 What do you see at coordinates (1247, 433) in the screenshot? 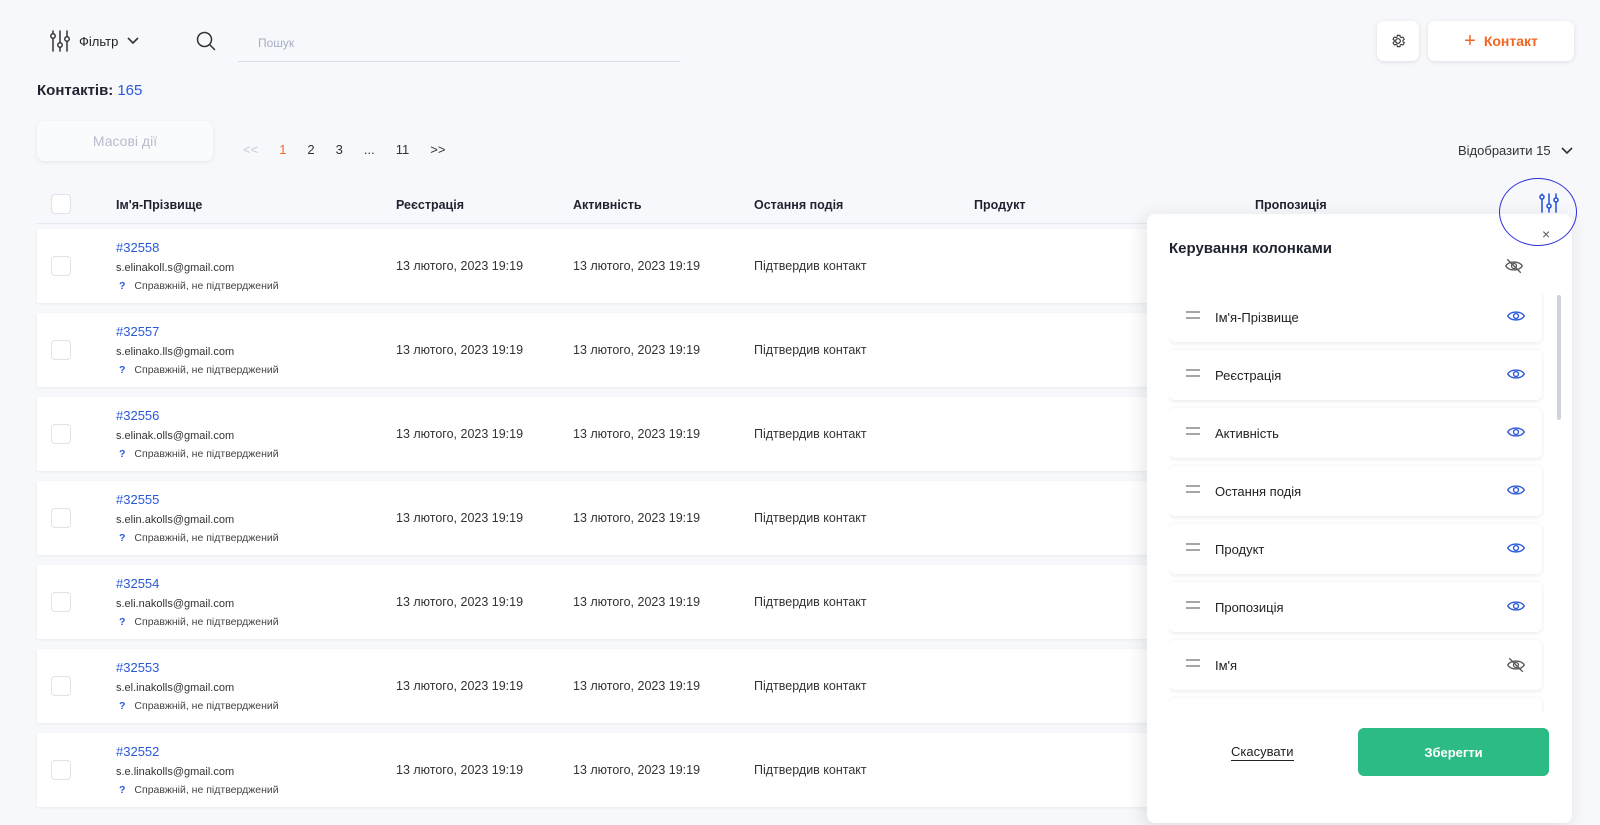
I see `column-item-label: Активність` at bounding box center [1247, 433].